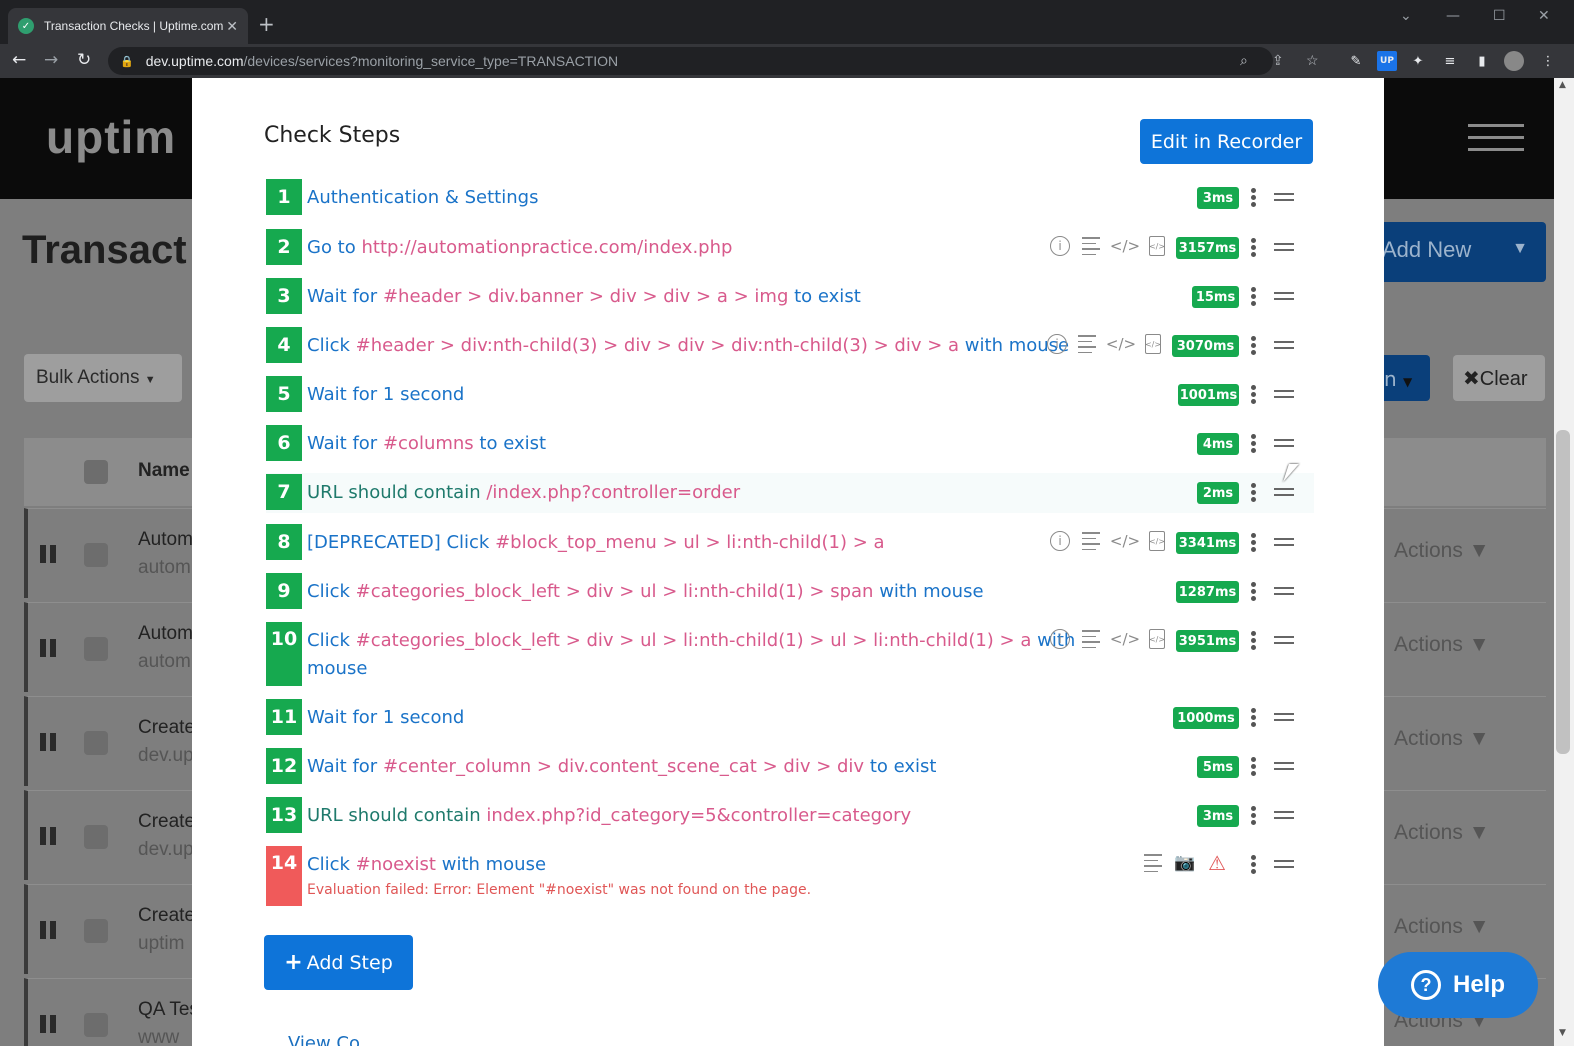 The image size is (1574, 1046). Describe the element at coordinates (266, 24) in the screenshot. I see `new-tab-icon: +` at that location.